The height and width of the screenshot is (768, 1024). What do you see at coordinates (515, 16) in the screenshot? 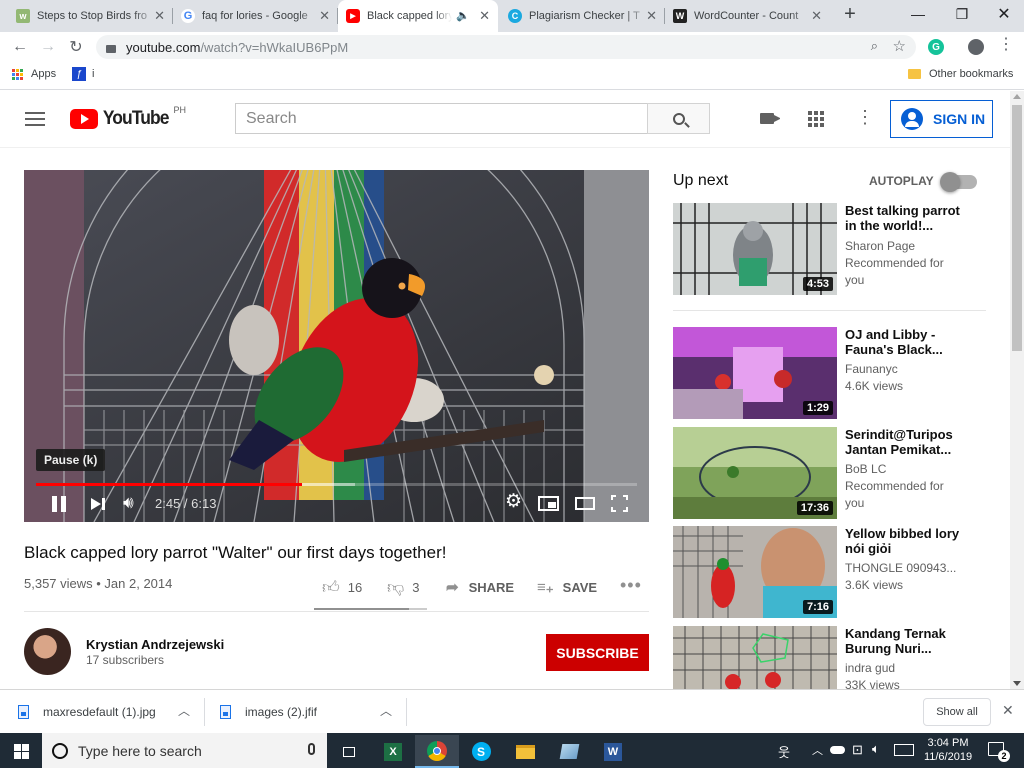
I see `plagiarism-icon: C` at bounding box center [515, 16].